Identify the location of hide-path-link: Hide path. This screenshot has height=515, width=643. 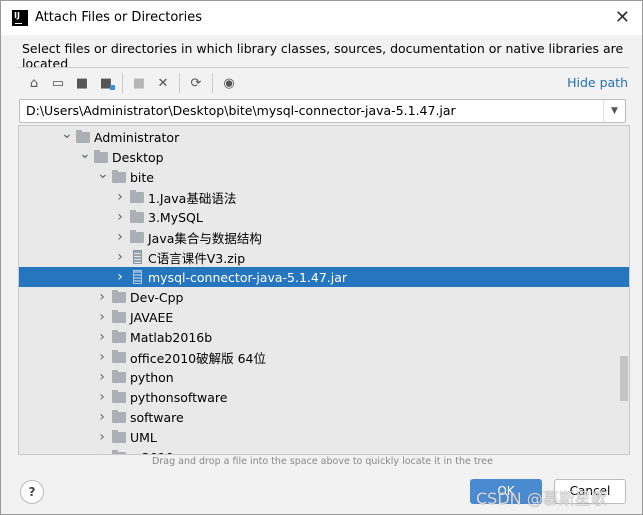
(597, 82).